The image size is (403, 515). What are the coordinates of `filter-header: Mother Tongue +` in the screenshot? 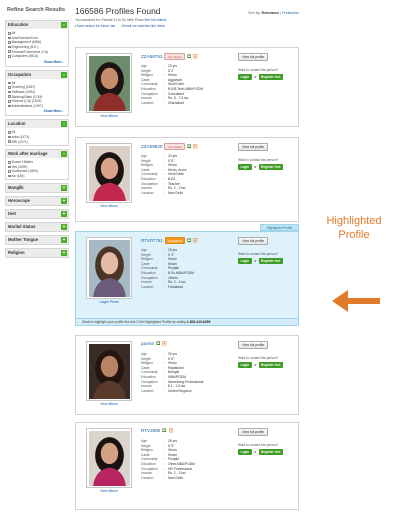 It's located at (37, 240).